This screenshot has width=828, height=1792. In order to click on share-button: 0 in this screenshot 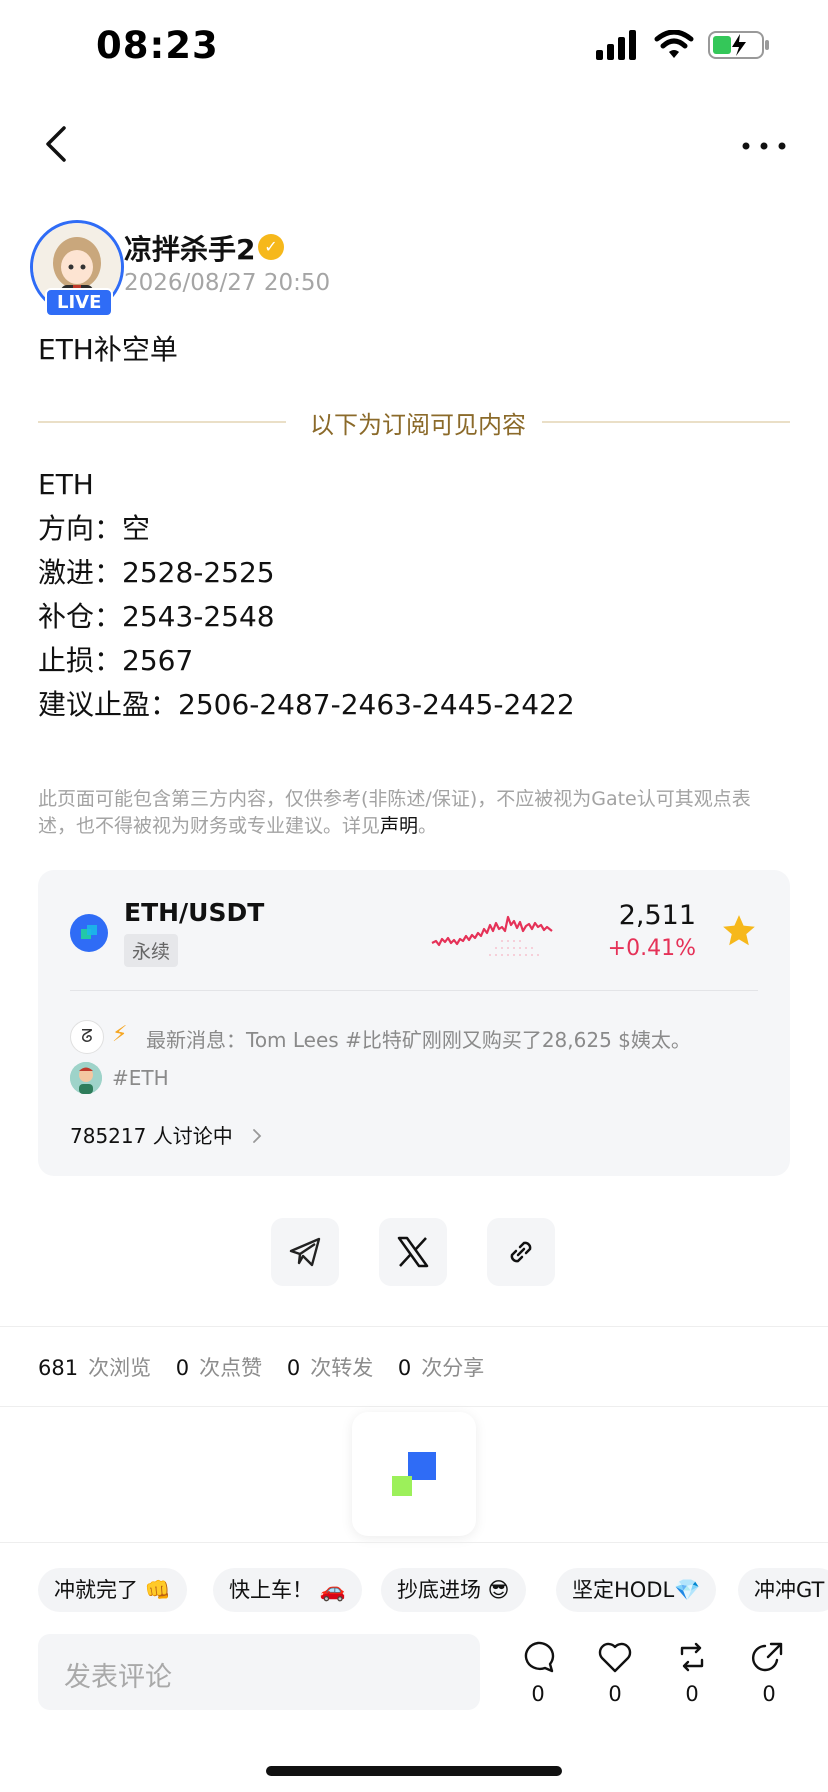, I will do `click(769, 1673)`.